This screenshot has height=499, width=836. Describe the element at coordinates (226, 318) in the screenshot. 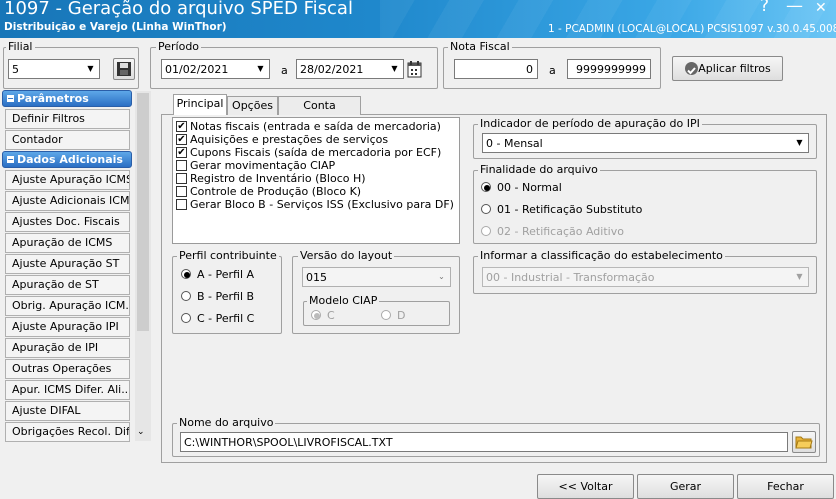

I see `radio-label: C - Perfil C` at that location.